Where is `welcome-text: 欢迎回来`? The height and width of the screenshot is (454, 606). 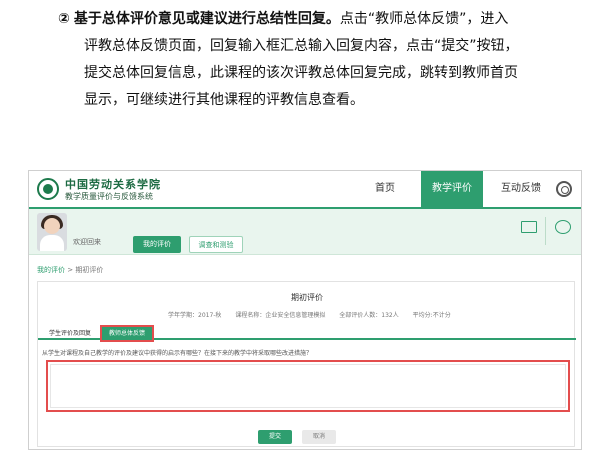
welcome-text: 欢迎回来 is located at coordinates (87, 242).